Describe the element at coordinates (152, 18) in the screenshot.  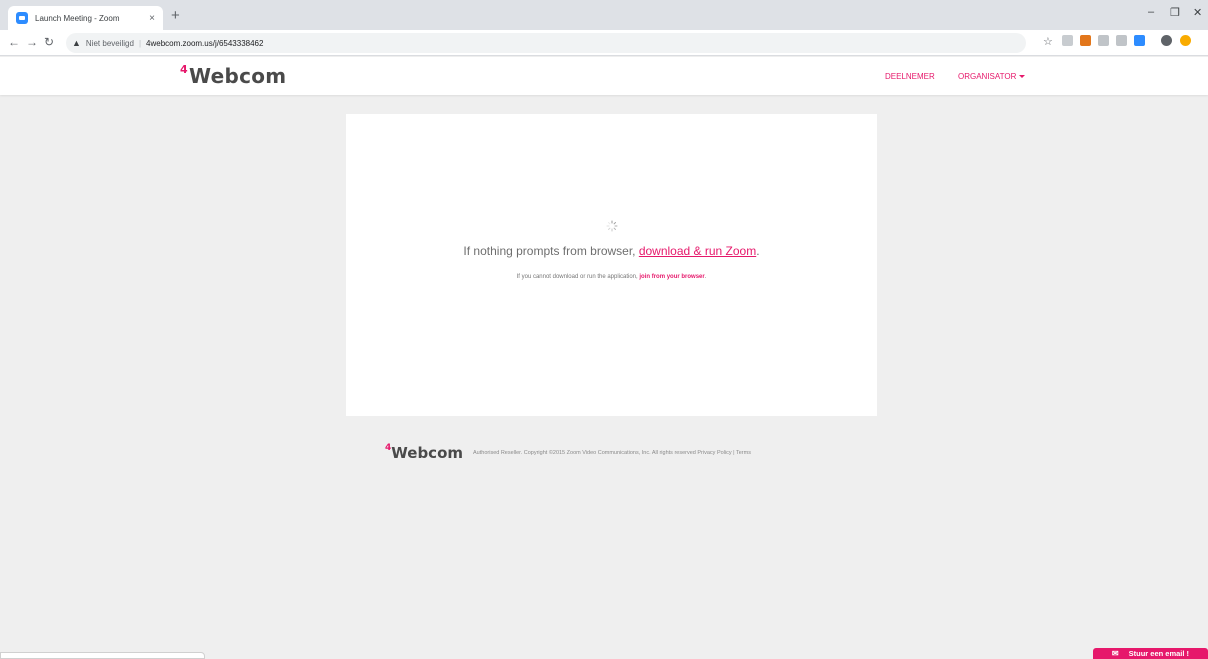
I see `tab-close-icon: ×` at that location.